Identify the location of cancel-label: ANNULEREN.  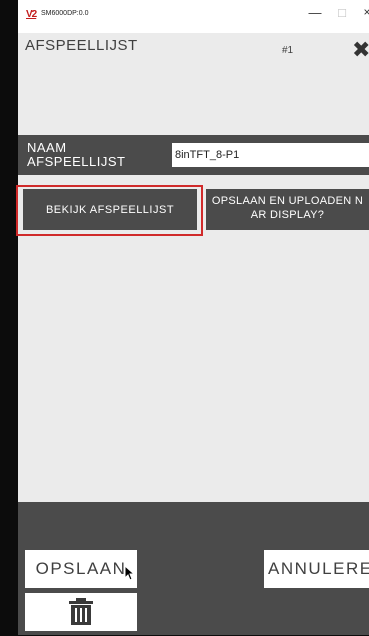
(318, 568).